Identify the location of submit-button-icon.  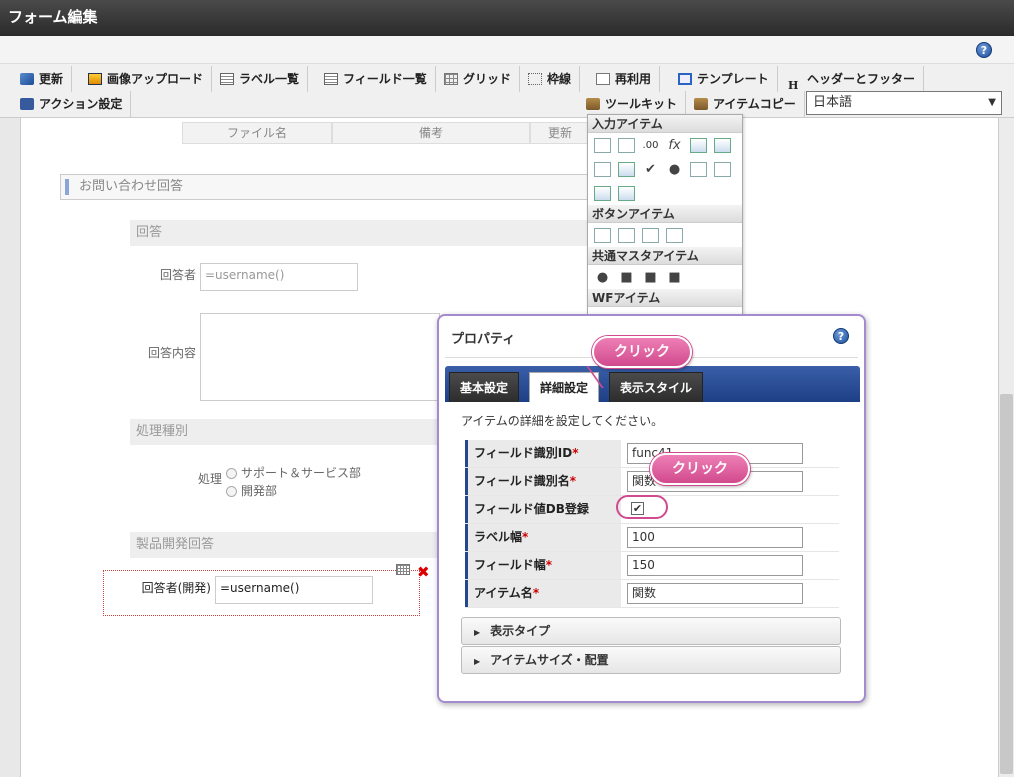
(602, 235).